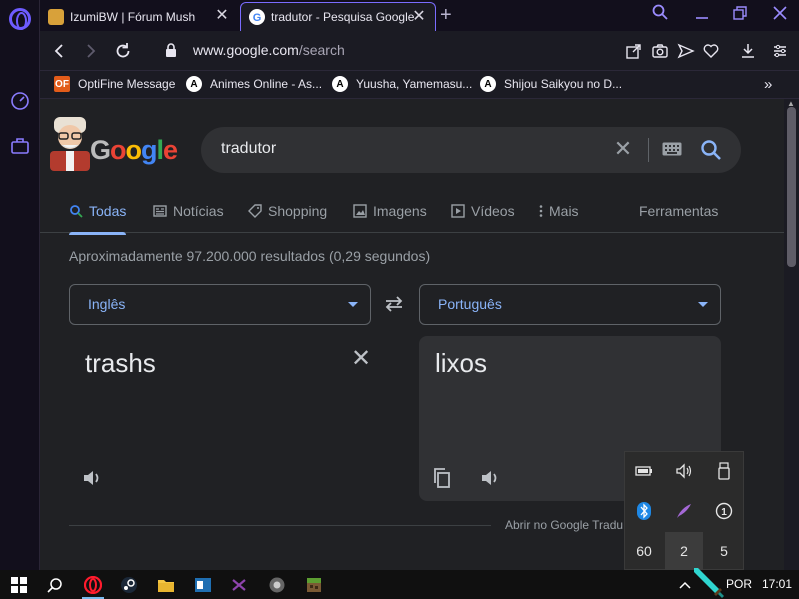 The height and width of the screenshot is (599, 799). What do you see at coordinates (780, 14) in the screenshot?
I see `close-window-button` at bounding box center [780, 14].